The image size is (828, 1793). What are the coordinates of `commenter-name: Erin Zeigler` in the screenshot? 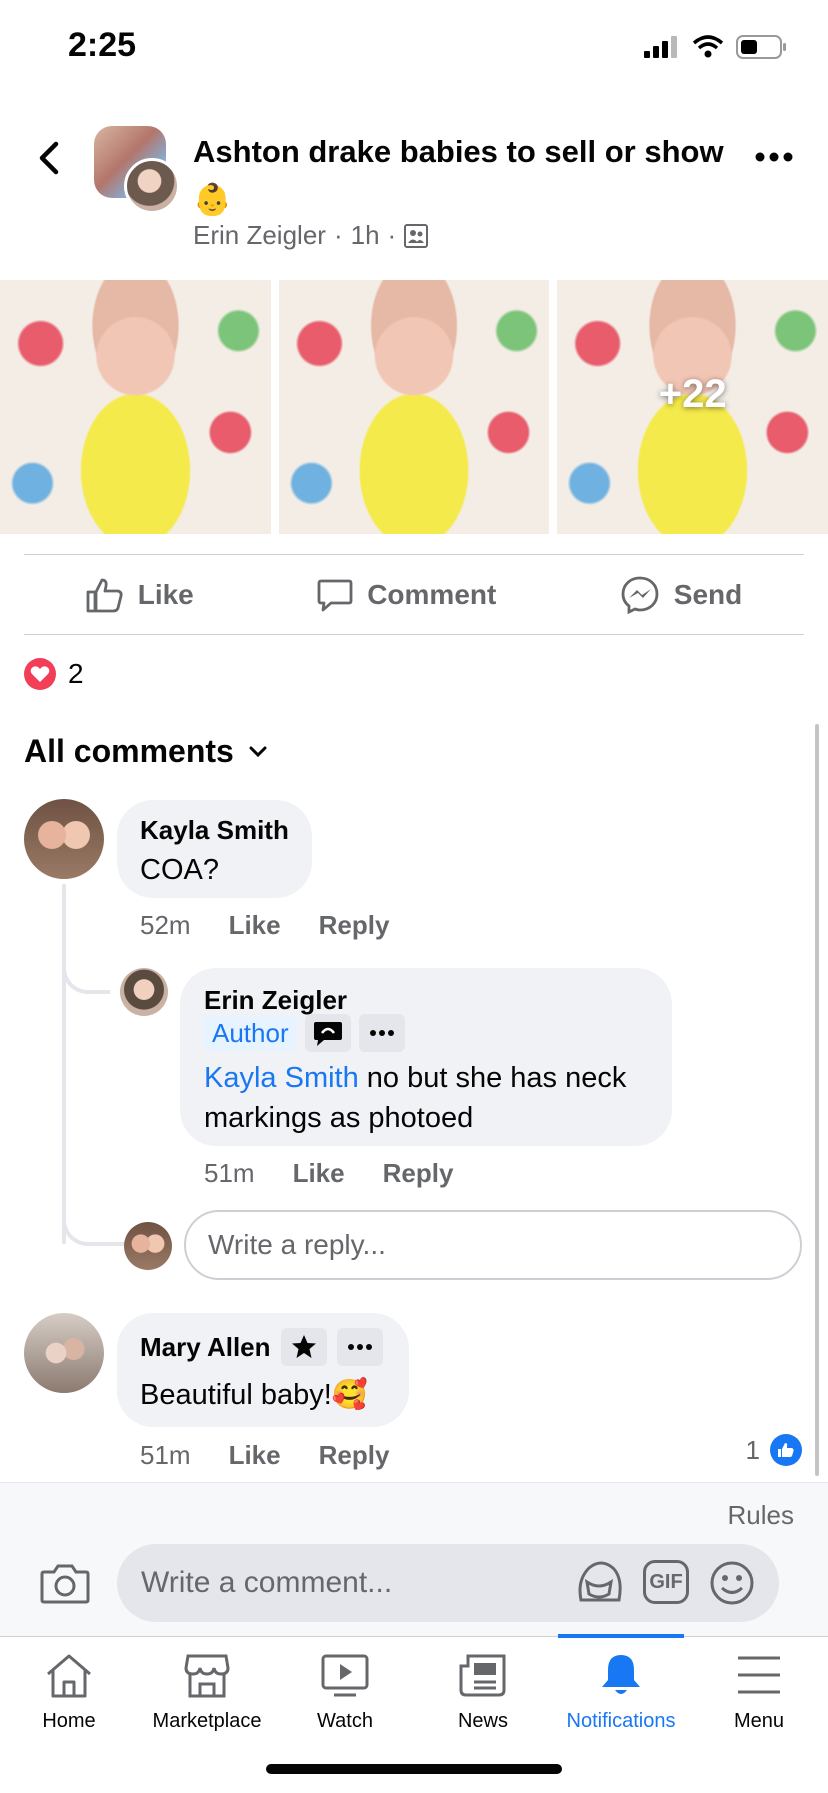 It's located at (275, 1000).